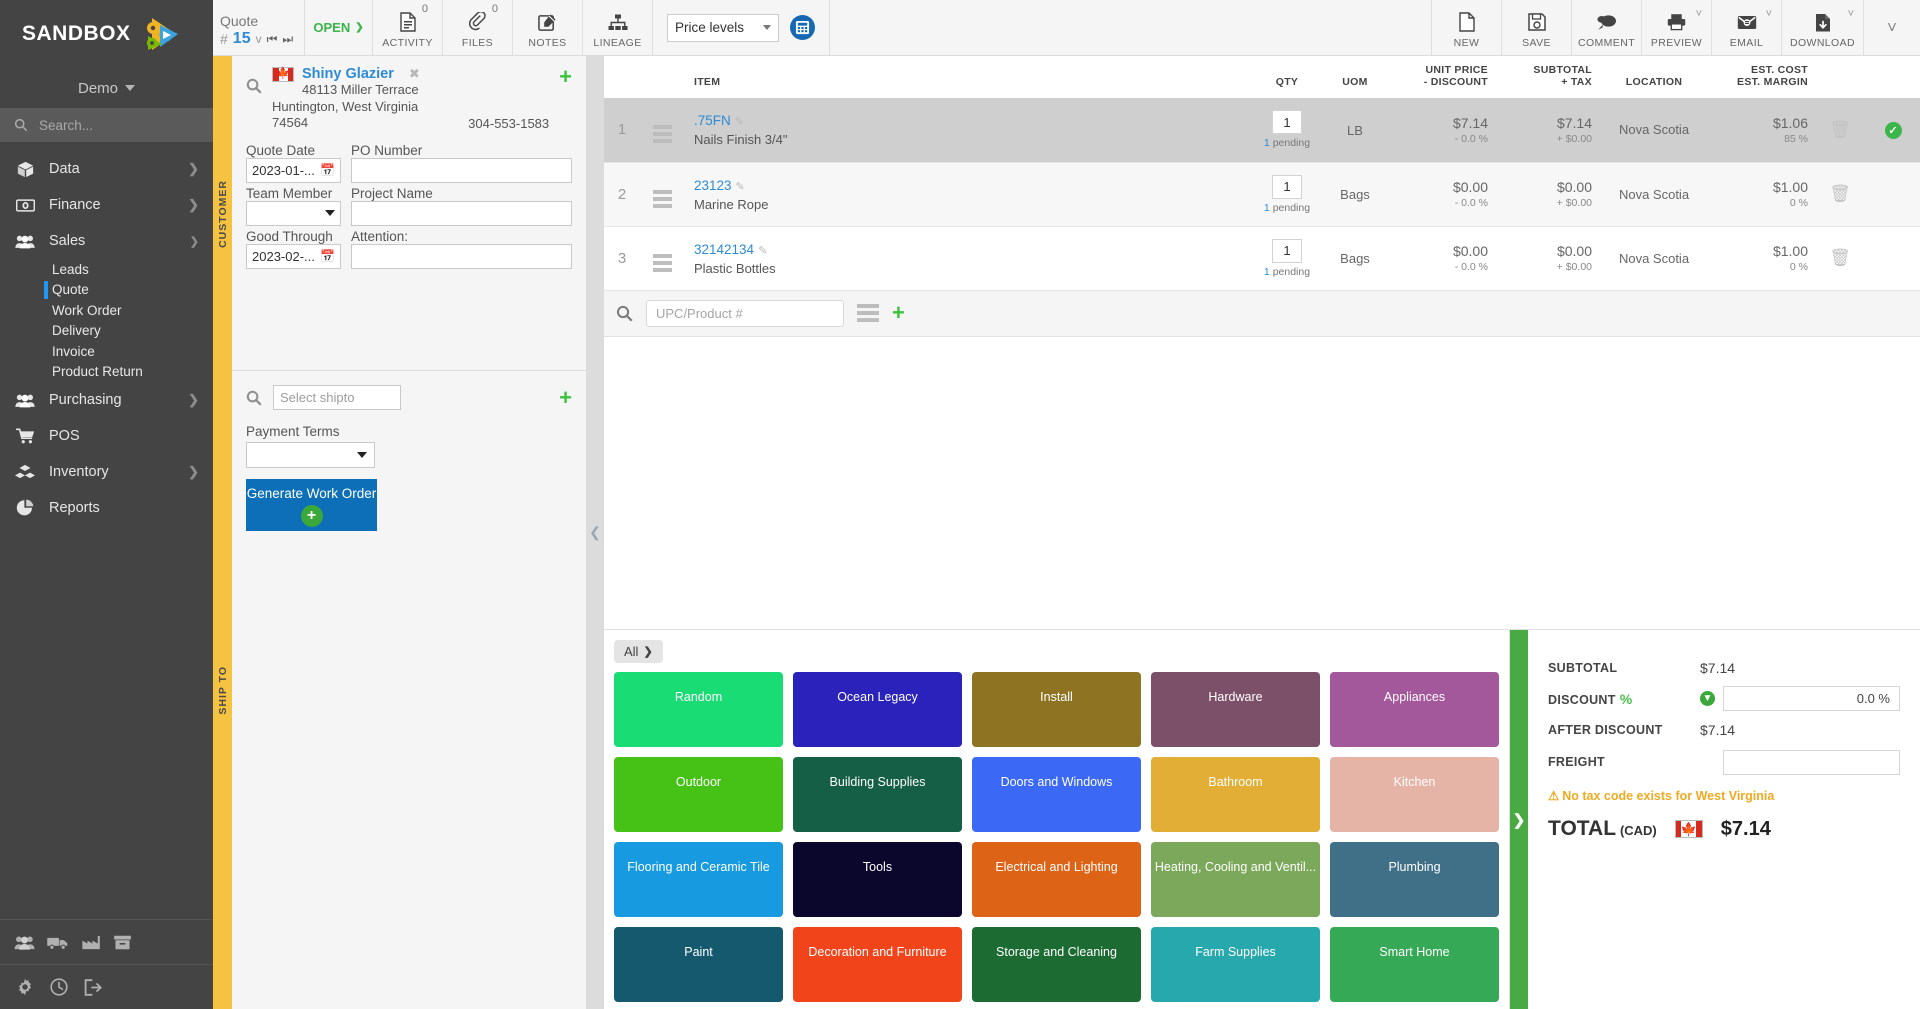 The height and width of the screenshot is (1009, 1920). I want to click on quote-date-input: 2023-01-... 📅, so click(293, 170).